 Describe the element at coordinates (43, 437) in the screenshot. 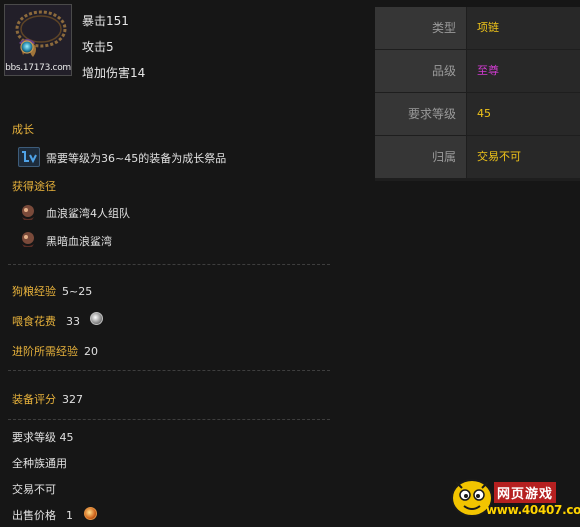

I see `required-level: 要求等级 45` at that location.